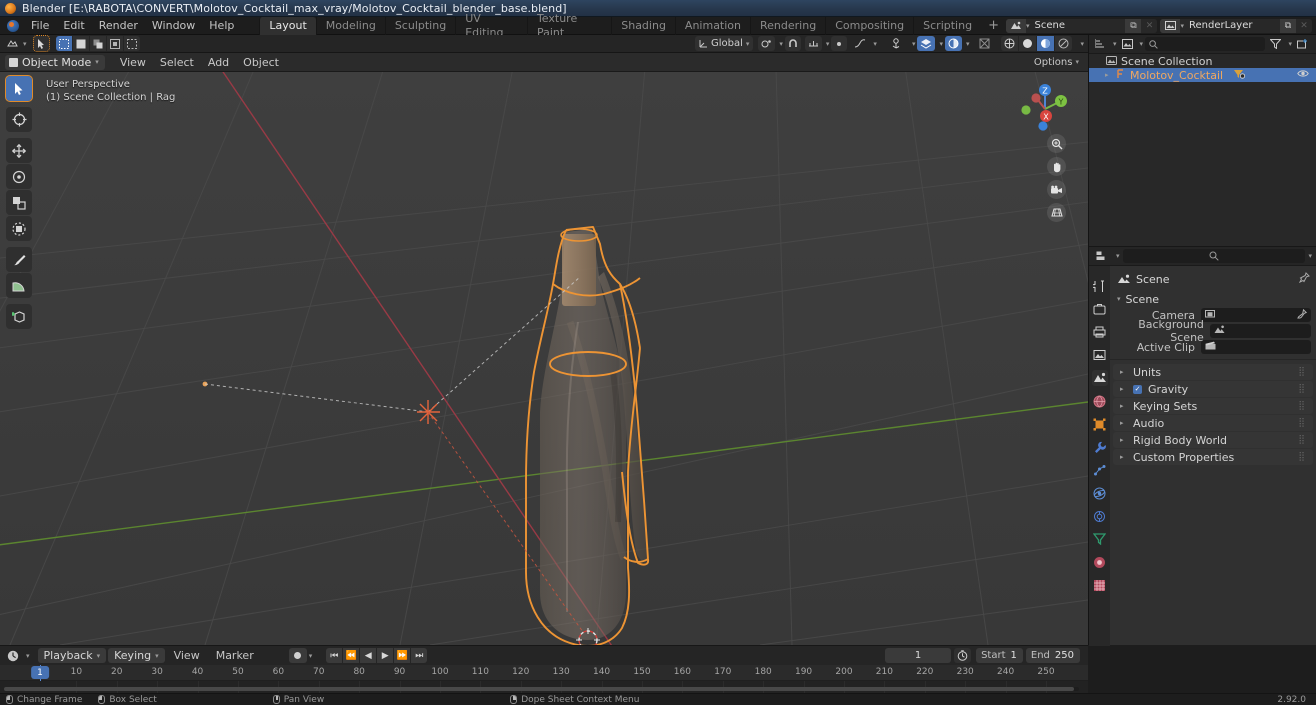 Image resolution: width=1316 pixels, height=705 pixels. I want to click on auto-keyframe-button, so click(297, 655).